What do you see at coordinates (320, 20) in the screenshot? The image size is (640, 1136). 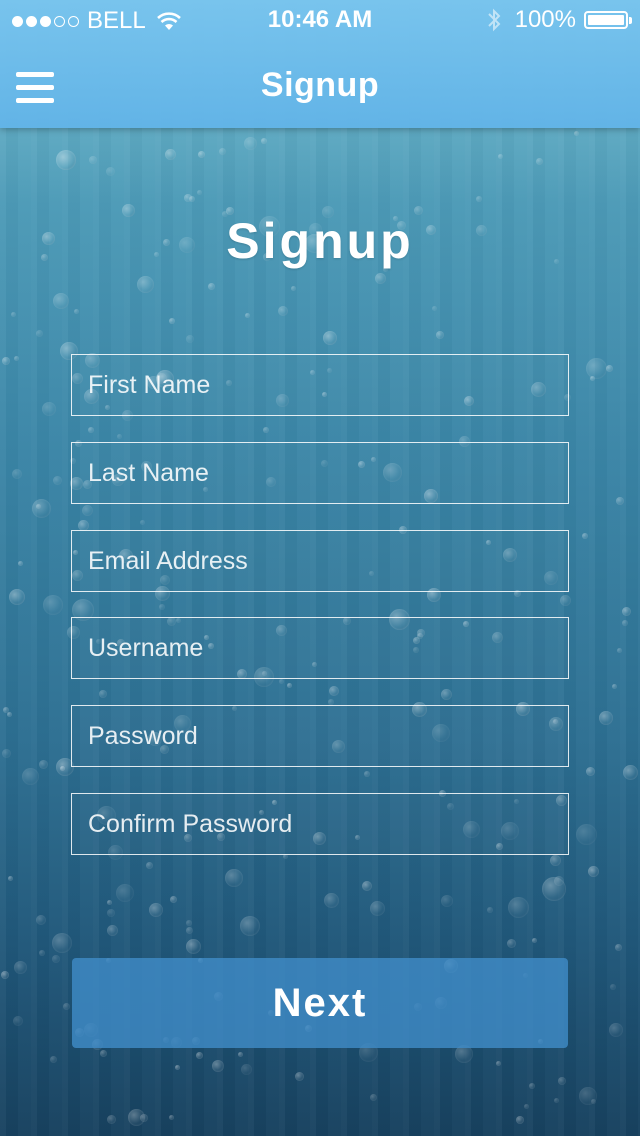 I see `status-bar: BELL 10:46 AM 100%` at bounding box center [320, 20].